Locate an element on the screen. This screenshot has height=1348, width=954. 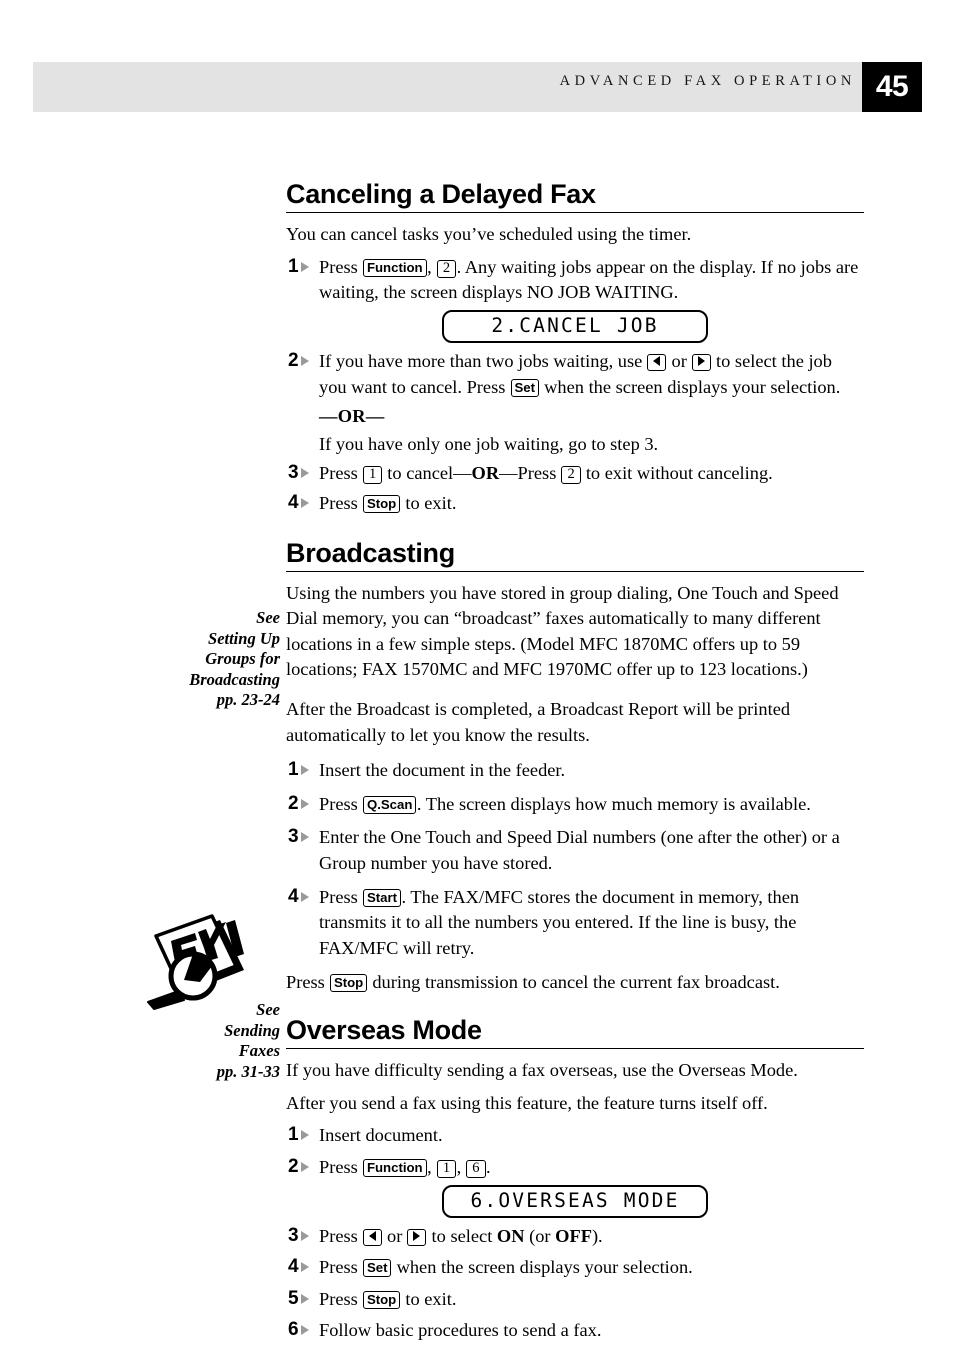
step-text: Insert document. is located at coordinates (381, 1135).